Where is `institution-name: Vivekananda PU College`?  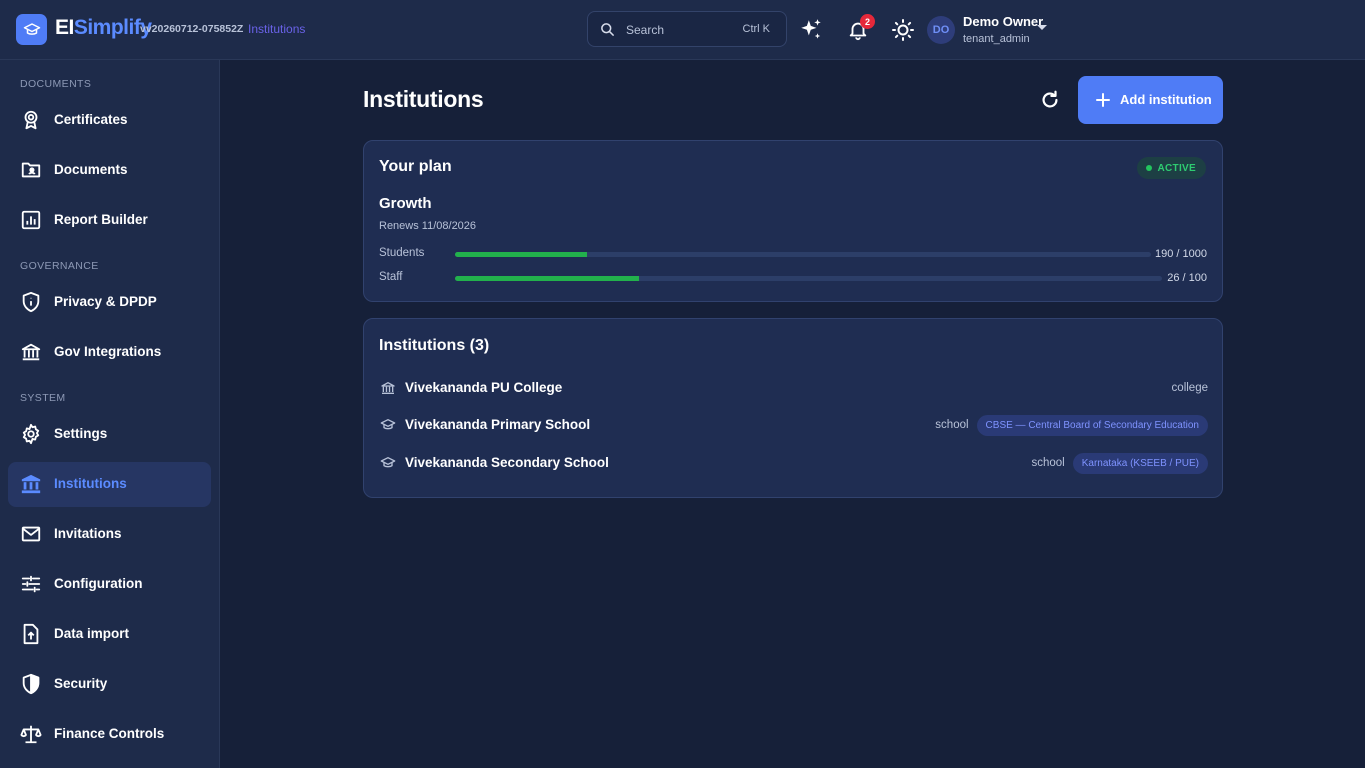
institution-name: Vivekananda PU College is located at coordinates (484, 387).